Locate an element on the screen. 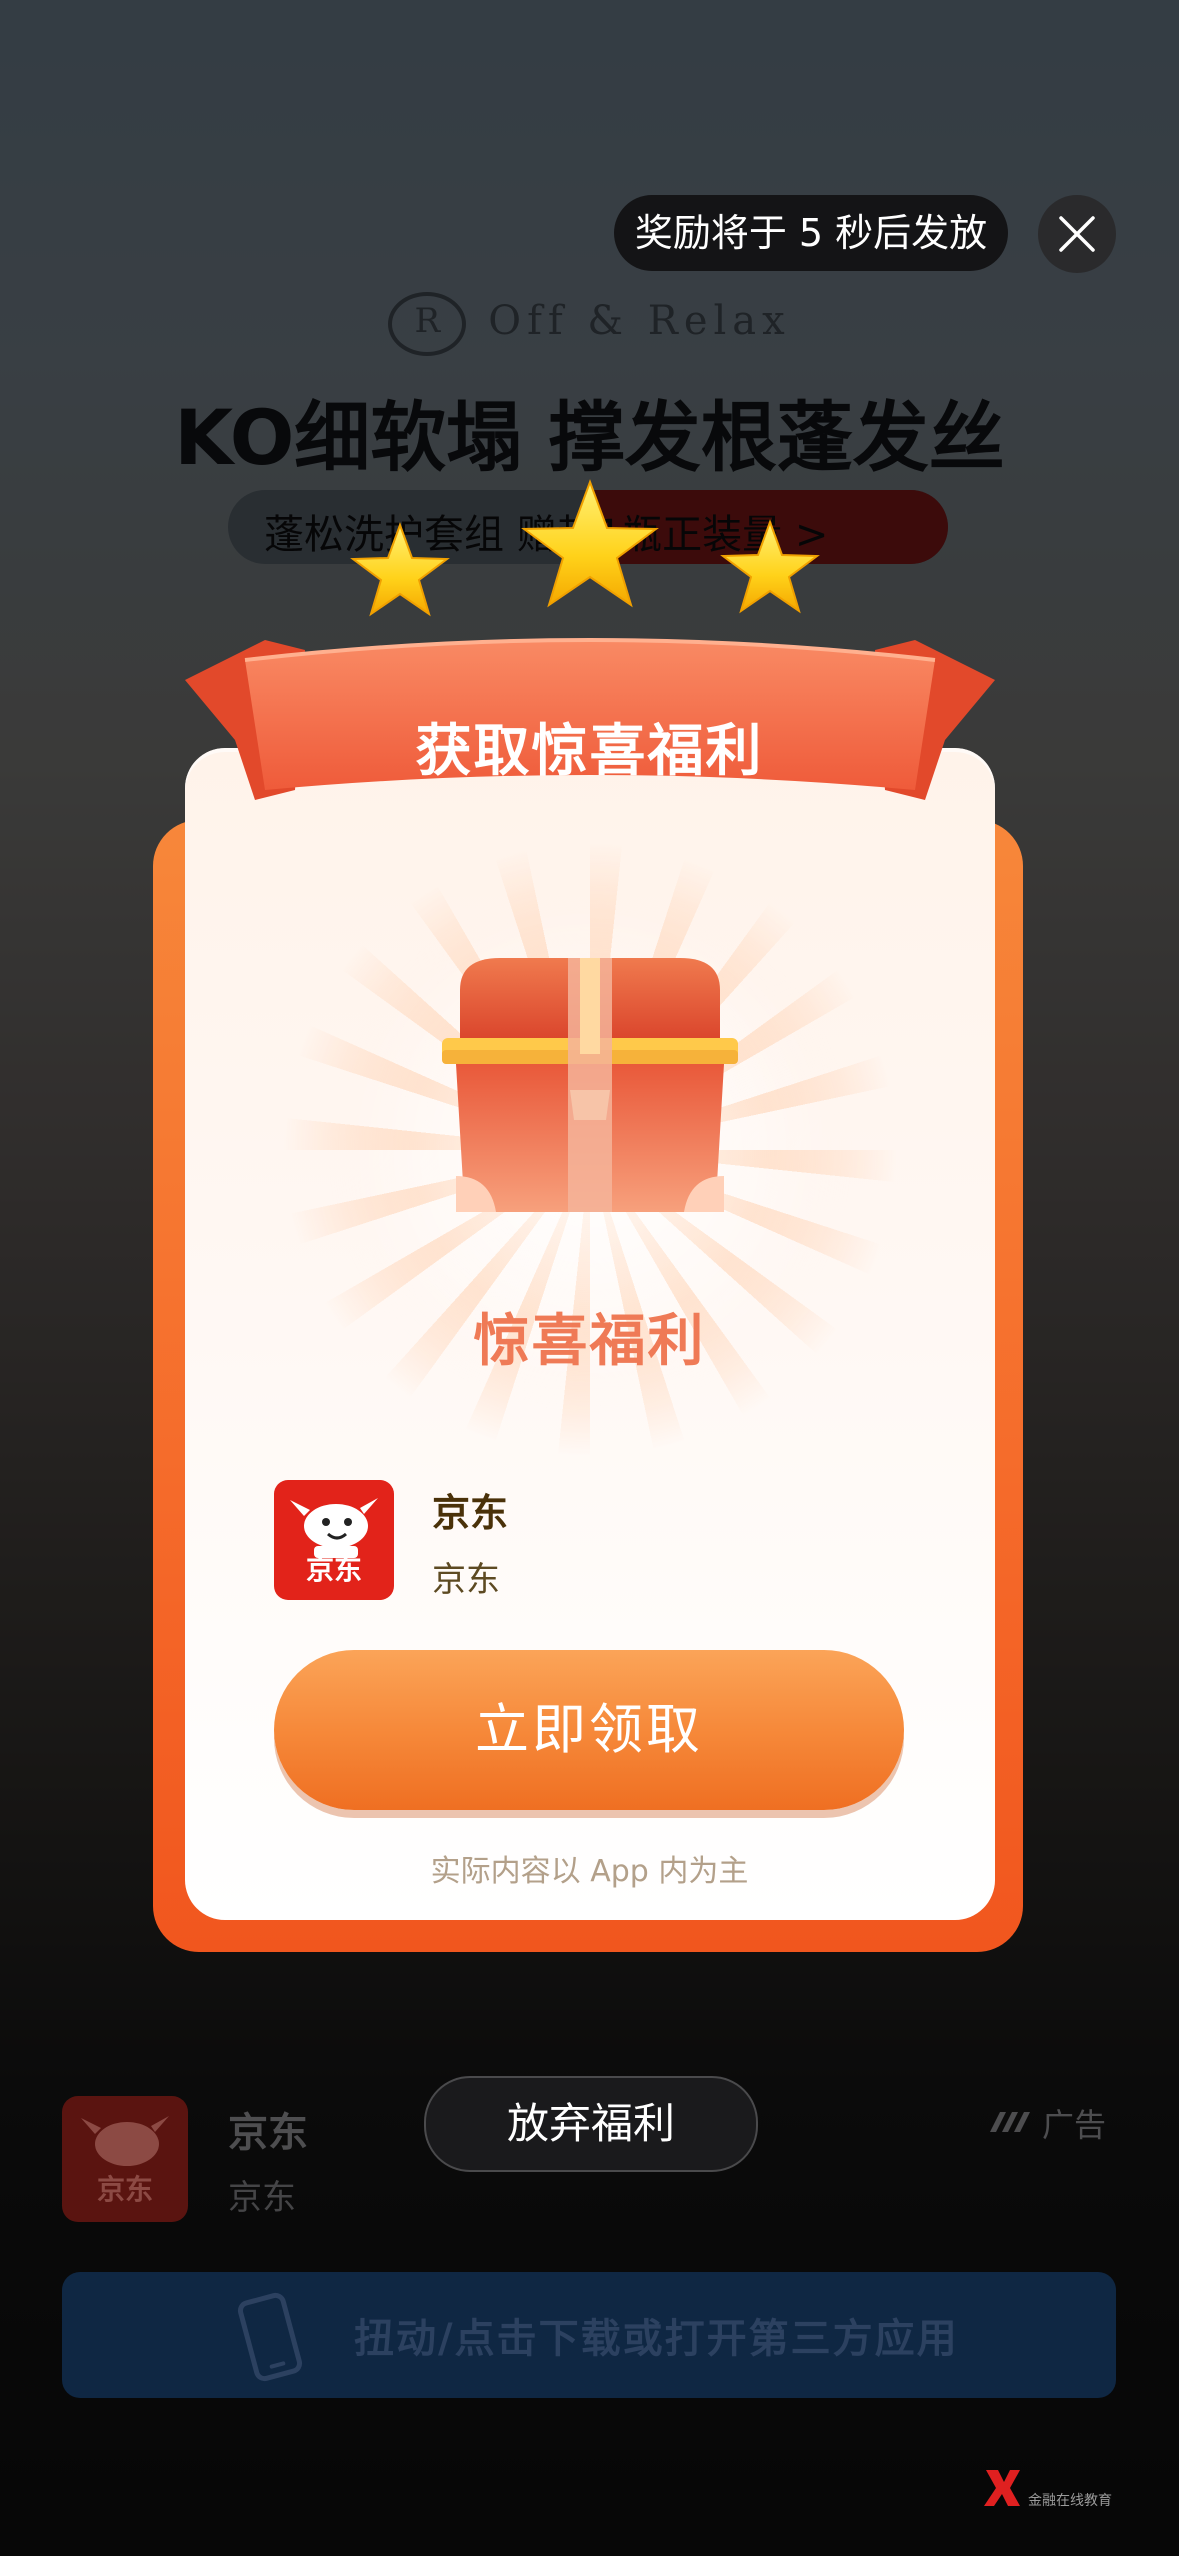 The height and width of the screenshot is (2556, 1179). watermark-logo-icon is located at coordinates (1002, 2488).